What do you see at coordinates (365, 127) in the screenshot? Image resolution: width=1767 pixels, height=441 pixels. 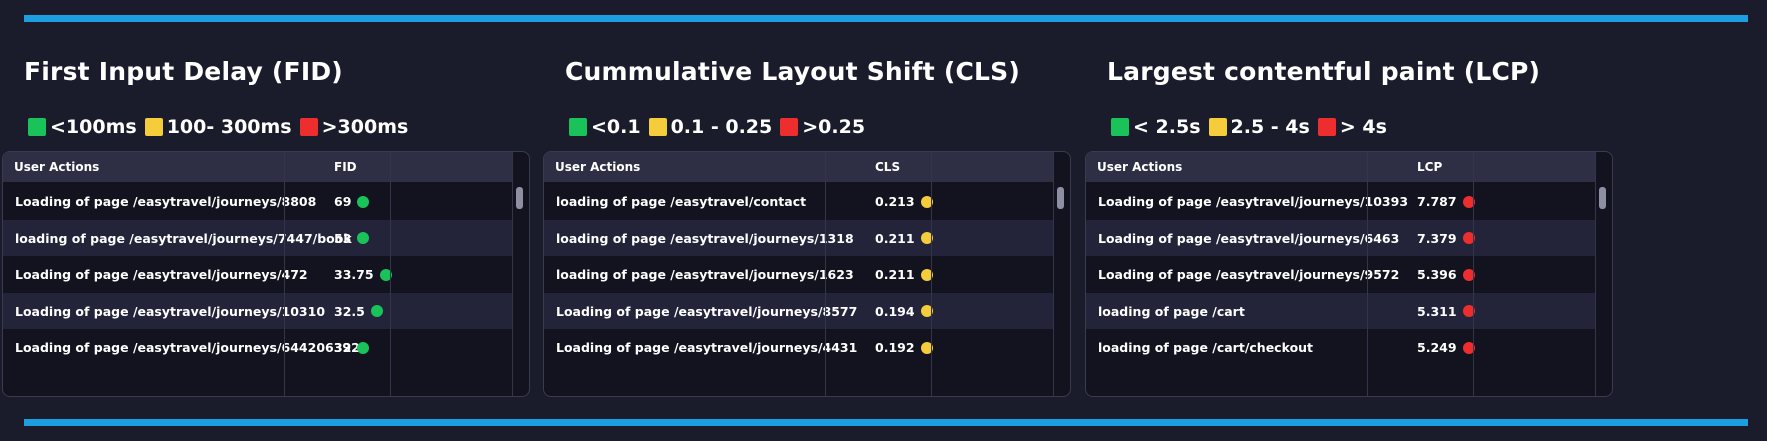 I see `legend-label: >300ms` at bounding box center [365, 127].